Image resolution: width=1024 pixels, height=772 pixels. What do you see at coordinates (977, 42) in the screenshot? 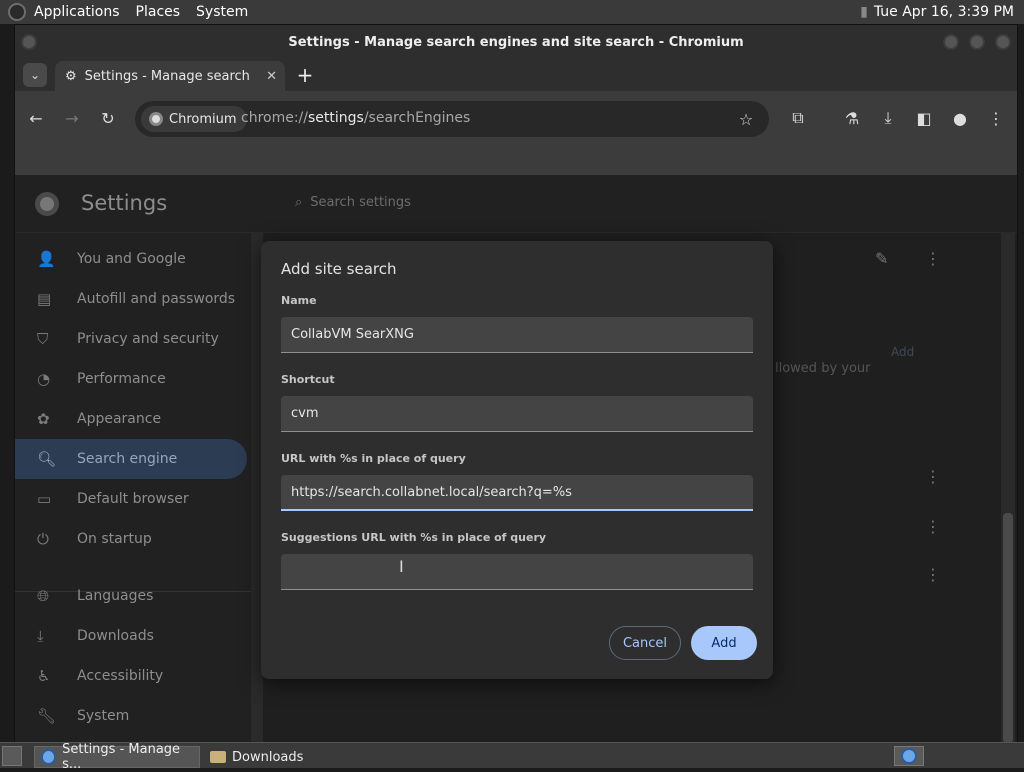
I see `maximize-button` at bounding box center [977, 42].